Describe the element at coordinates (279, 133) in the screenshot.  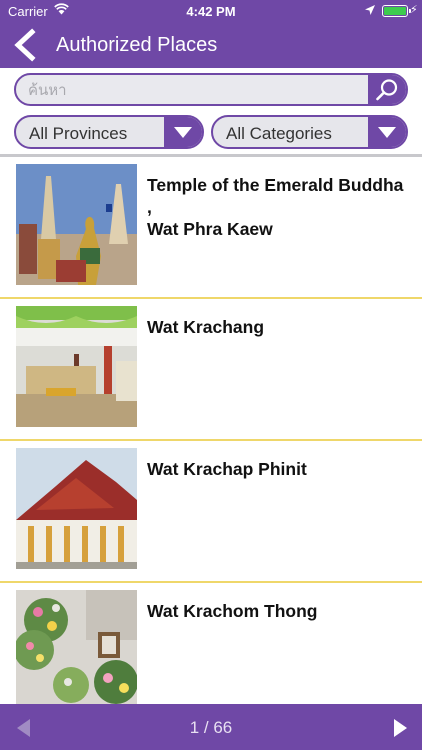
I see `category-dropdown-label: All Categories` at that location.